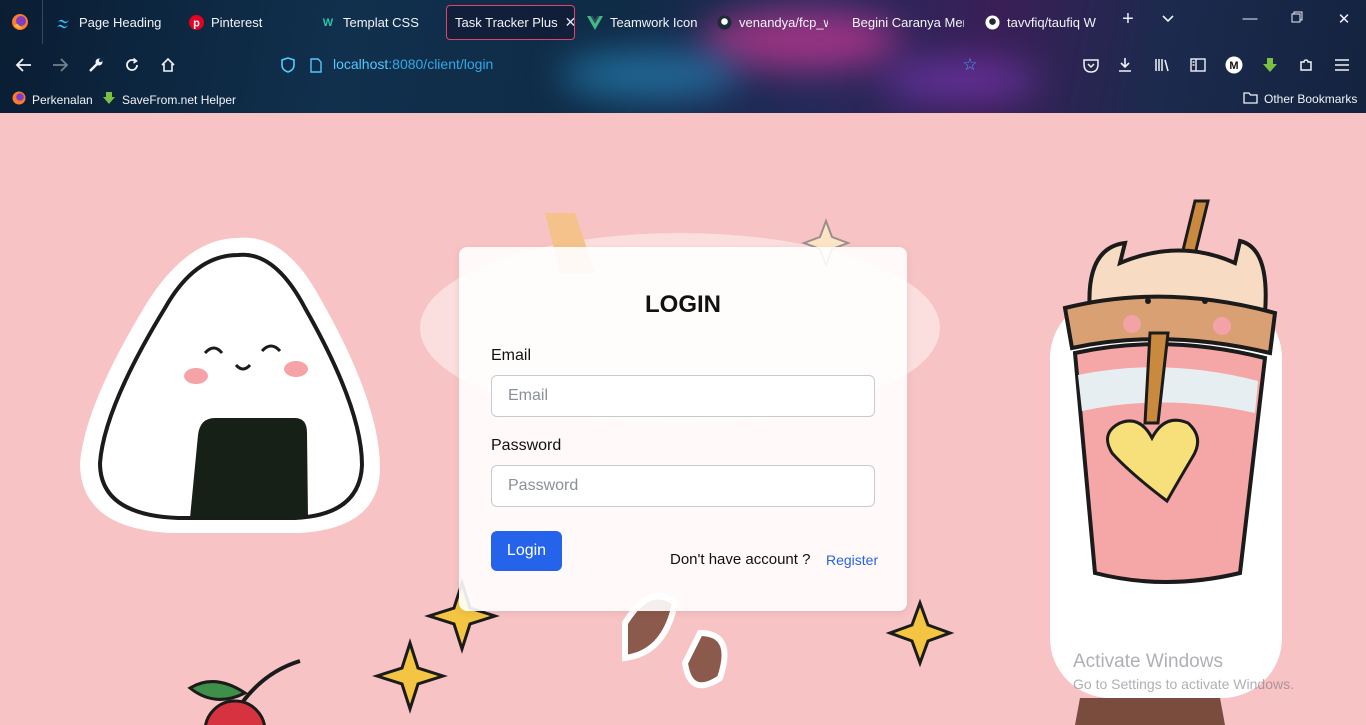  I want to click on watermark-title: Activate Windows, so click(1148, 661).